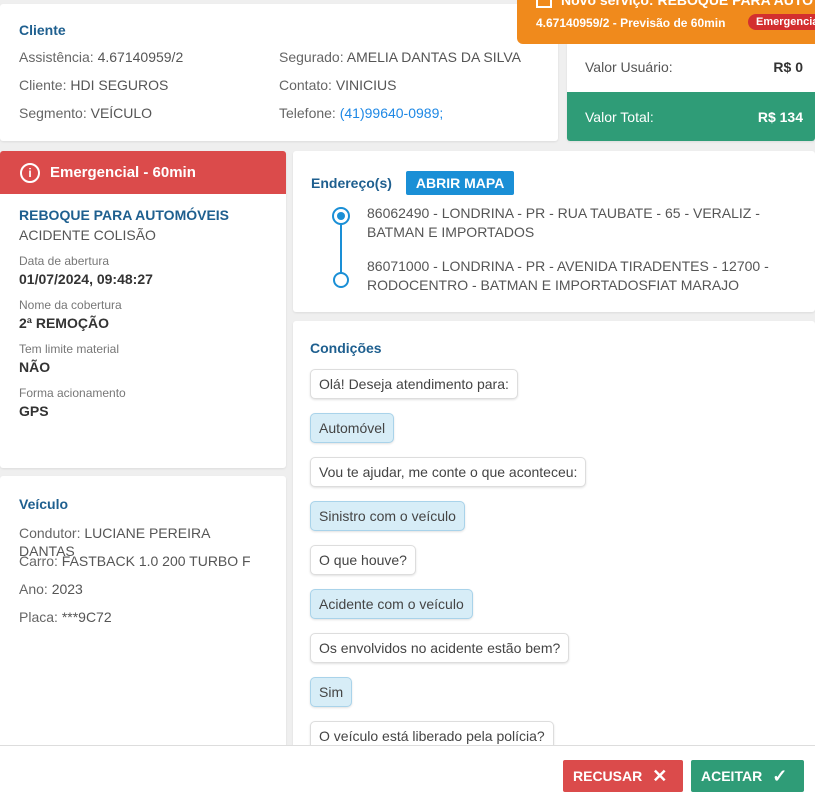  I want to click on opening-date-value: 01/07/2024, 09:48:27, so click(86, 279).